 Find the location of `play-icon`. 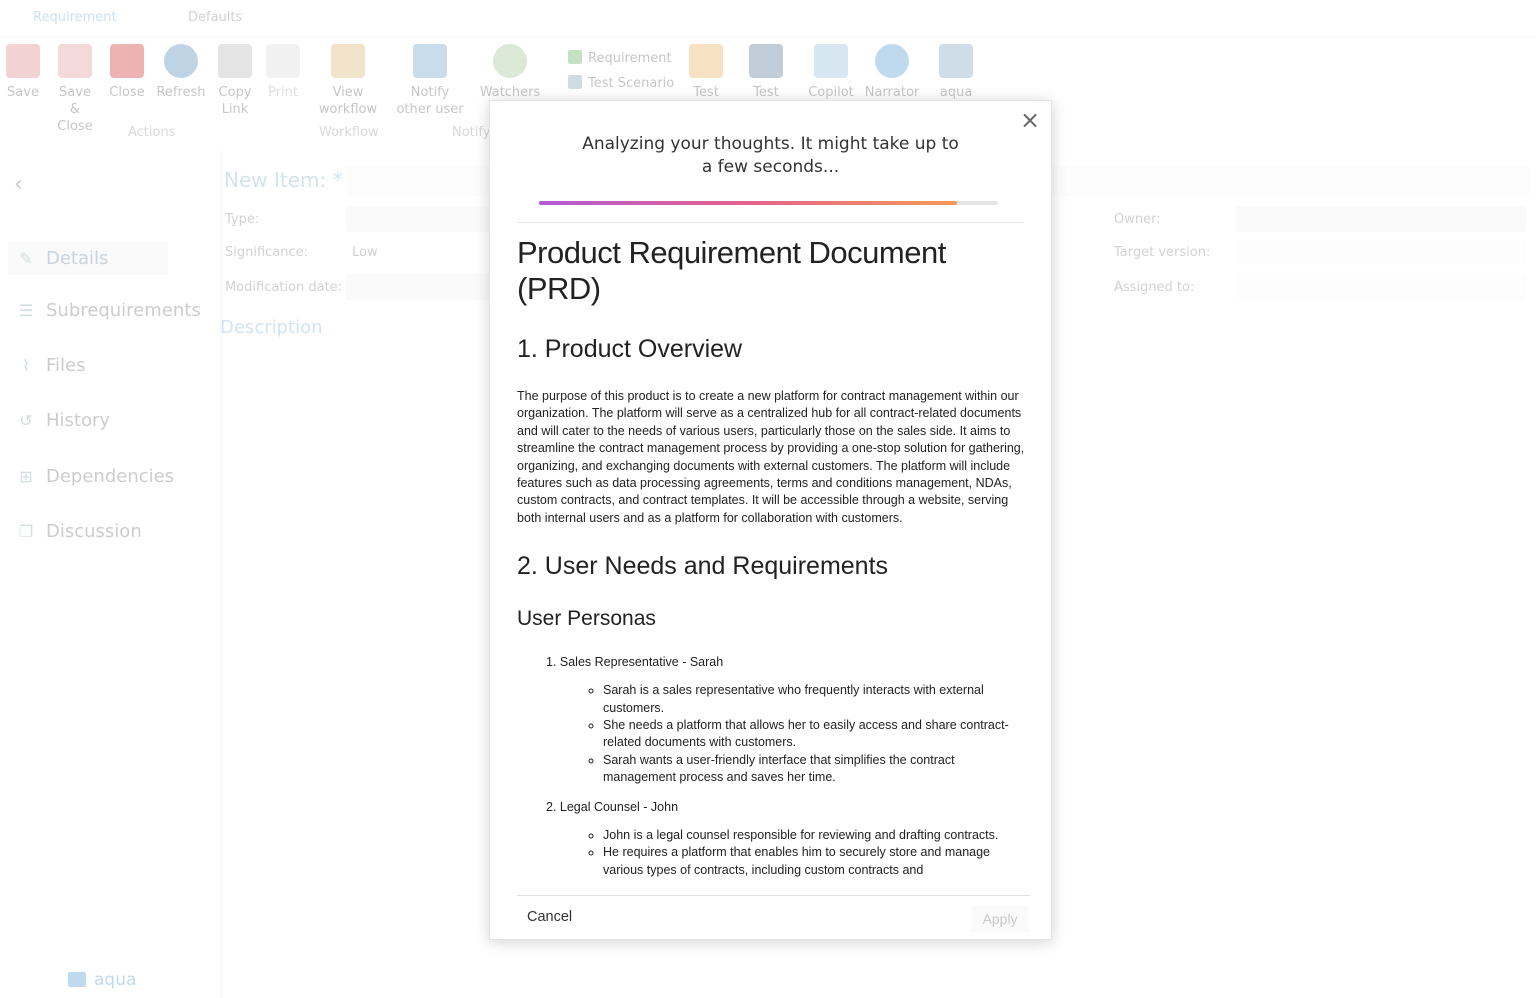

play-icon is located at coordinates (766, 61).